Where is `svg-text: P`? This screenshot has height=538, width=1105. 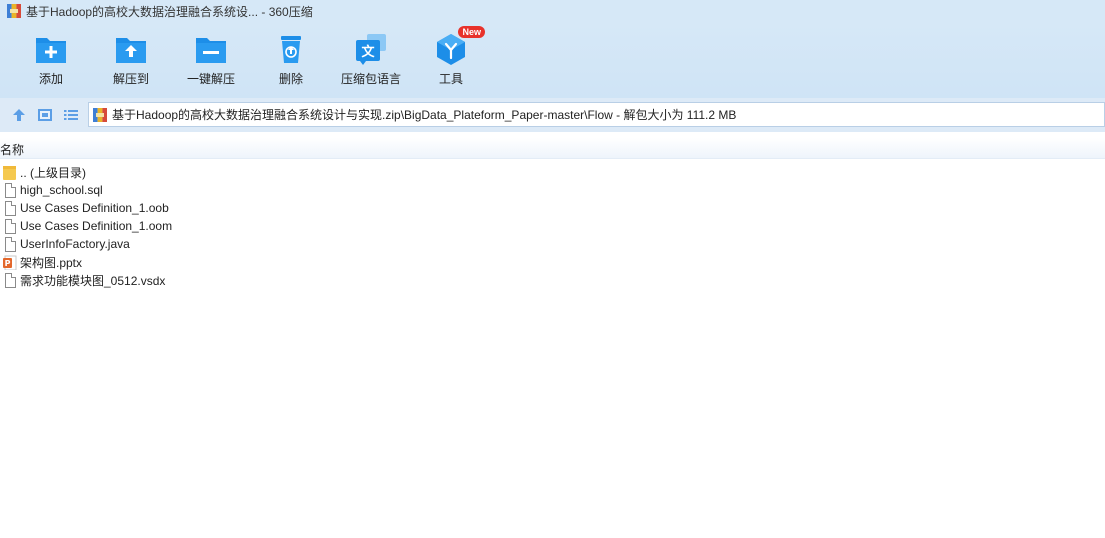
svg-text: P is located at coordinates (8, 263).